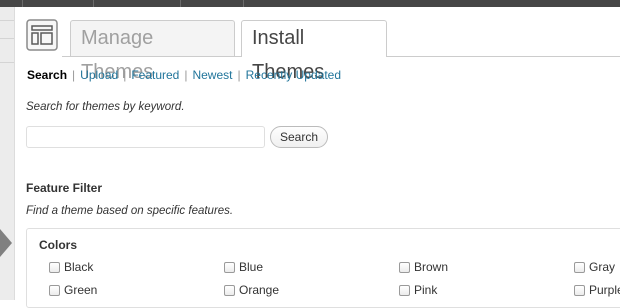  Describe the element at coordinates (47, 75) in the screenshot. I see `subnav-search: Search` at that location.